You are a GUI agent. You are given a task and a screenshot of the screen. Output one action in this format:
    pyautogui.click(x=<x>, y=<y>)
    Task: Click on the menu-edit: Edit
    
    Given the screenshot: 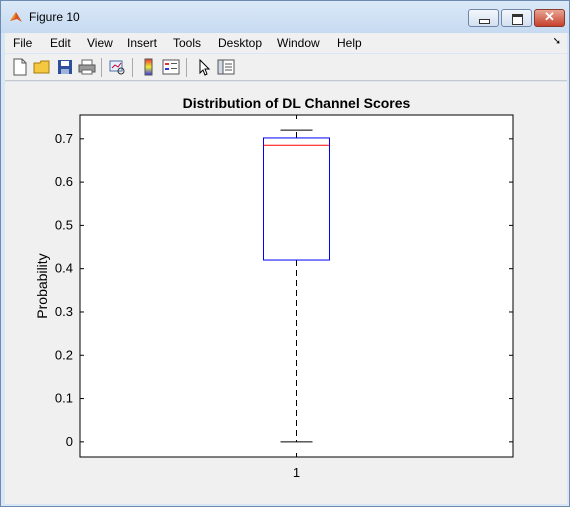 What is the action you would take?
    pyautogui.click(x=60, y=43)
    